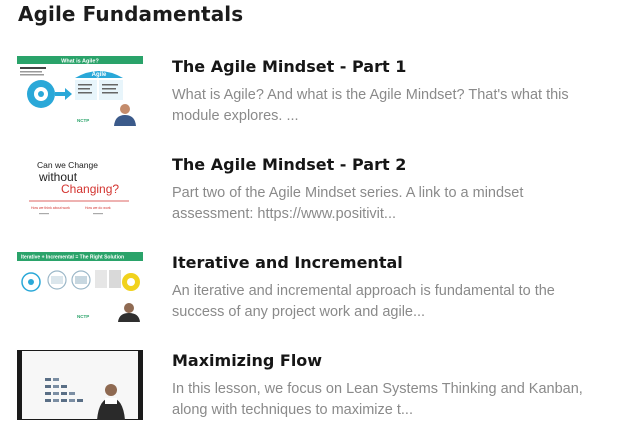  I want to click on agile-slide-thumbnail: What is Agile? Agile NCTP, so click(80, 91).